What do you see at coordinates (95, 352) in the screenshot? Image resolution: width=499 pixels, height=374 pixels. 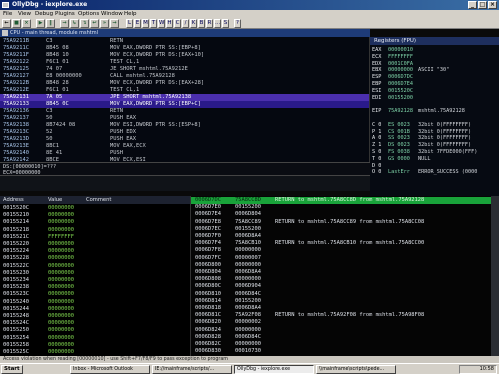 I see `dump-row: 0015525C 00000000` at bounding box center [95, 352].